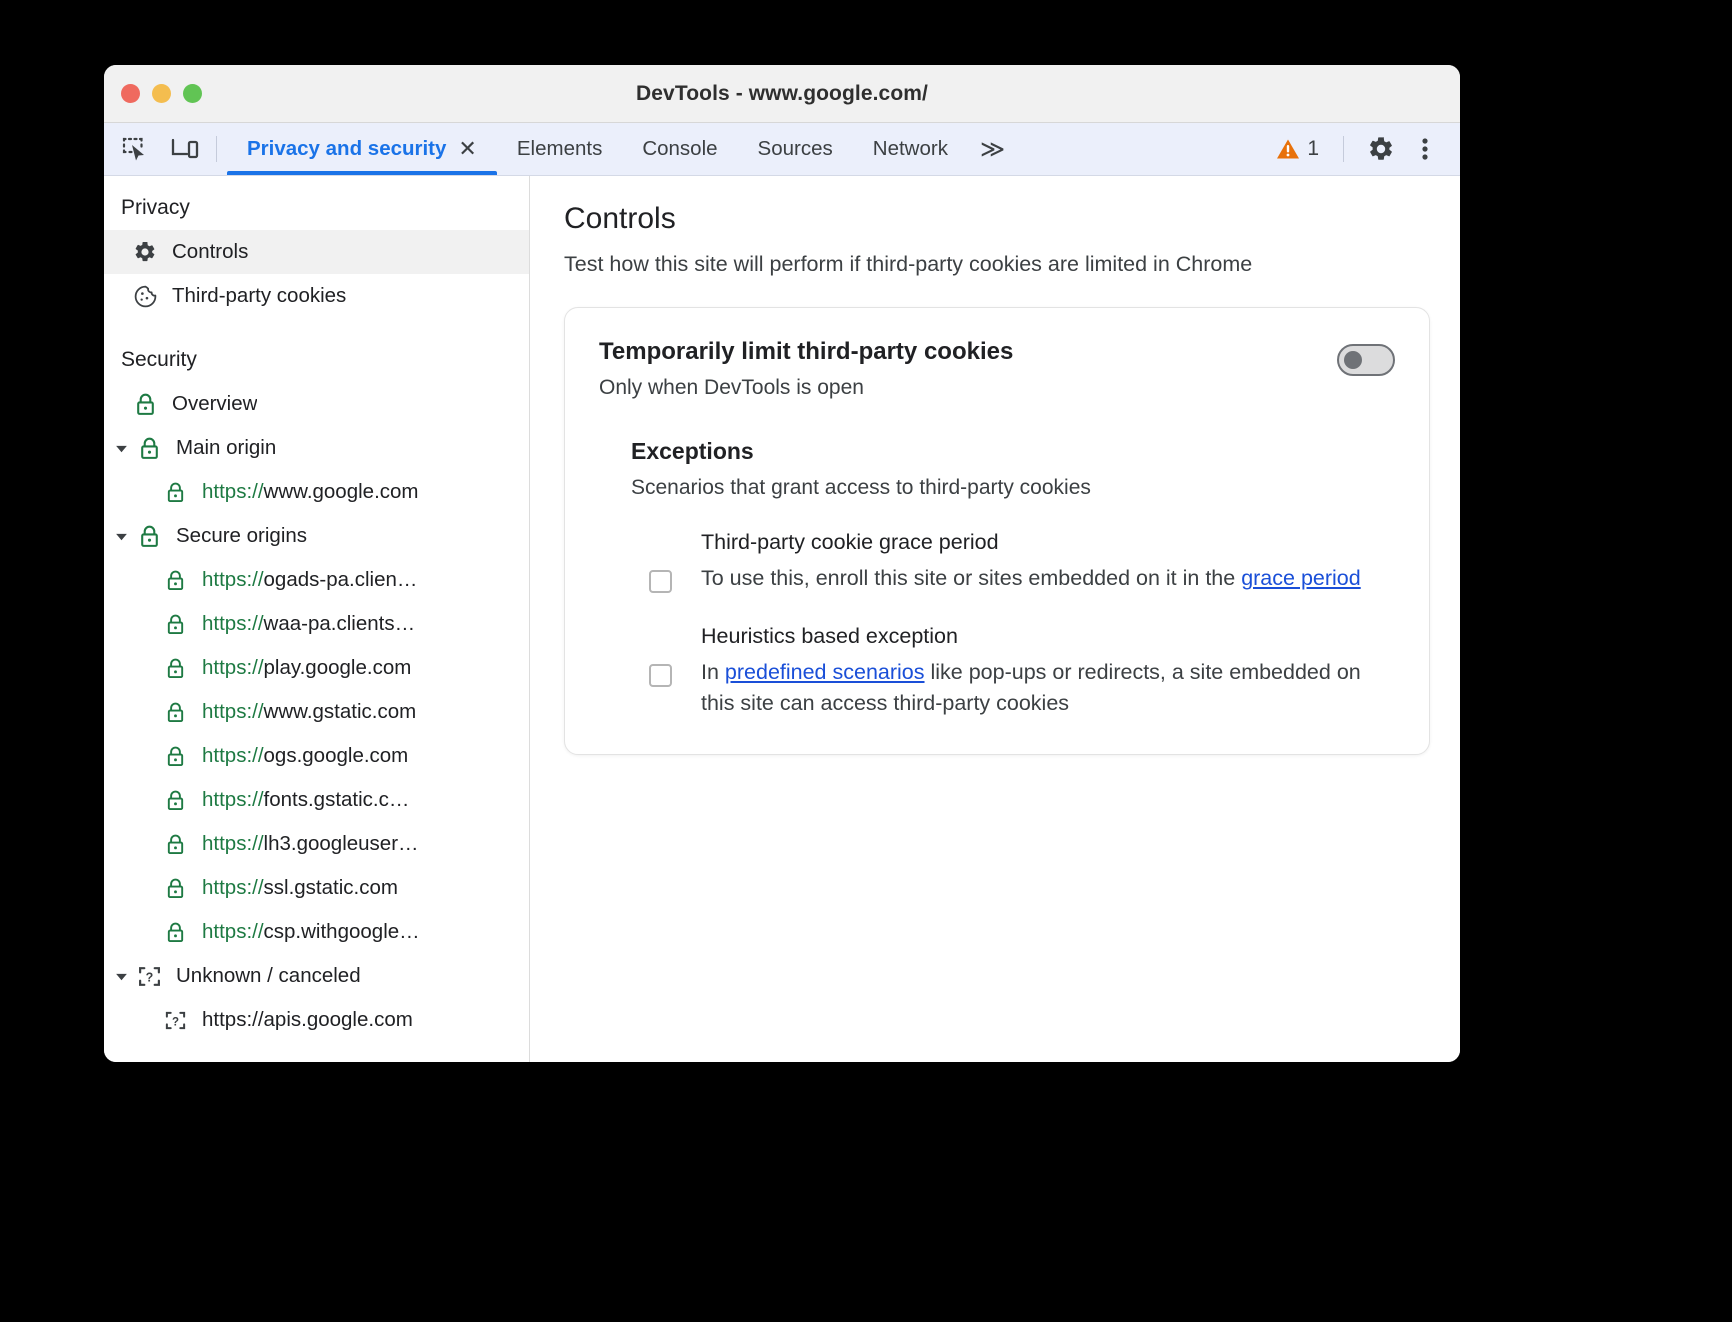  What do you see at coordinates (660, 676) in the screenshot?
I see `heuristics-checkbox` at bounding box center [660, 676].